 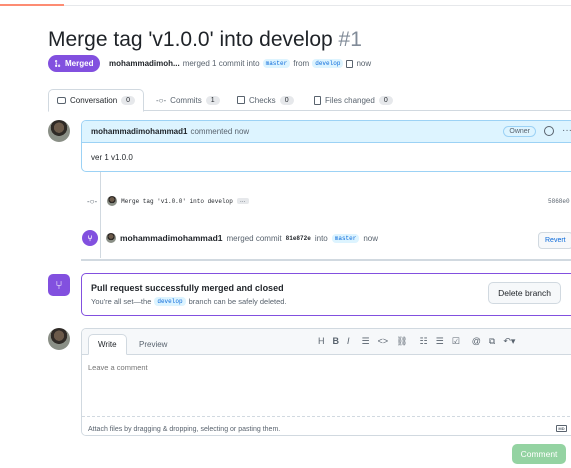 What do you see at coordinates (286, 100) in the screenshot?
I see `tab-checks-count: 0` at bounding box center [286, 100].